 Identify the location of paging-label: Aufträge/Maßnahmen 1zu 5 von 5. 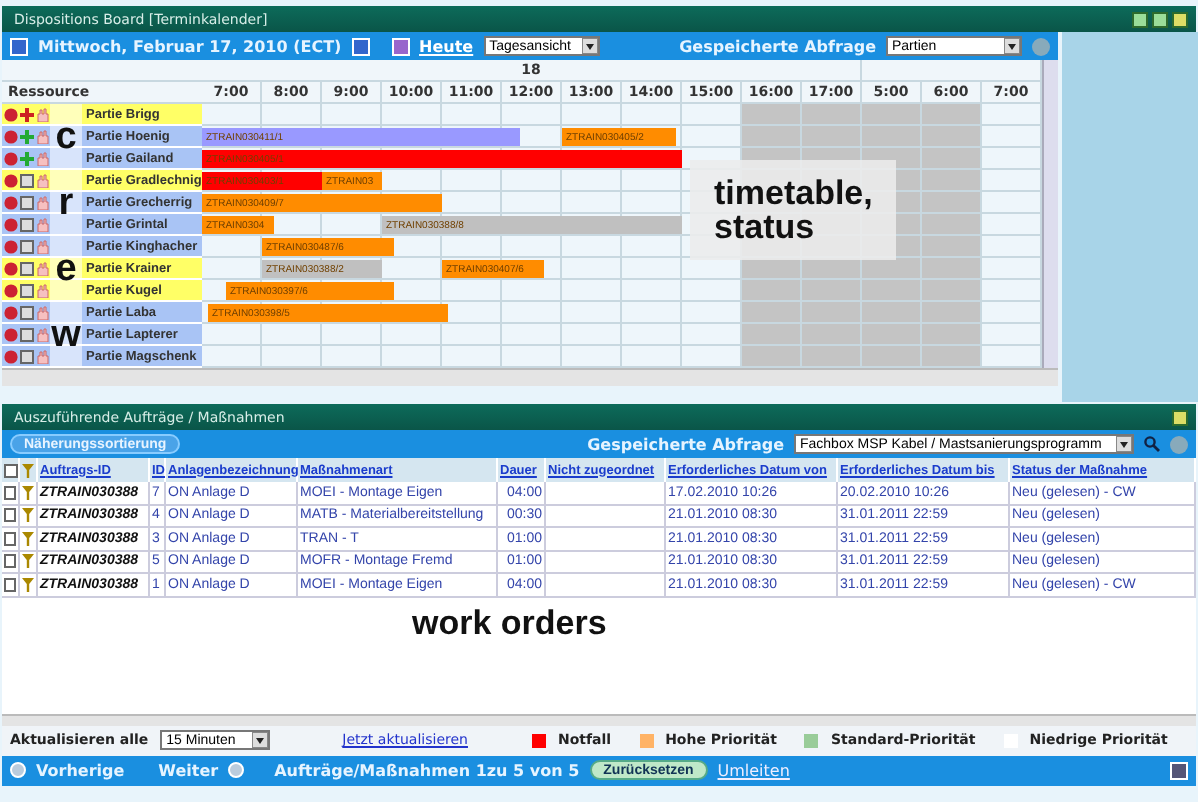
(427, 770).